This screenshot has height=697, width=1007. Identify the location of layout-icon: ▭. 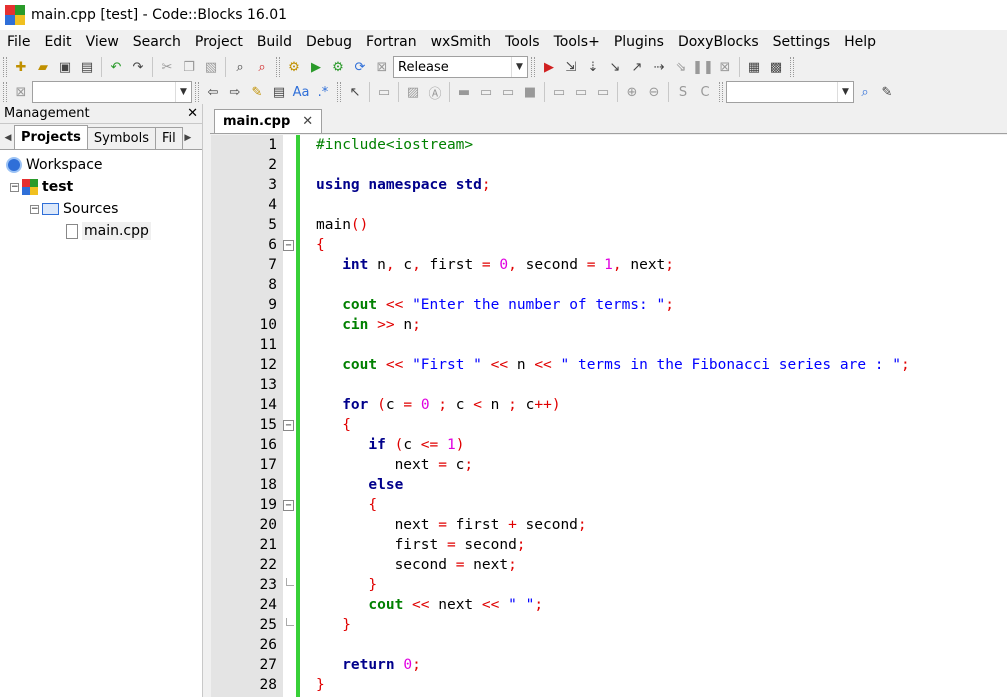
(559, 92).